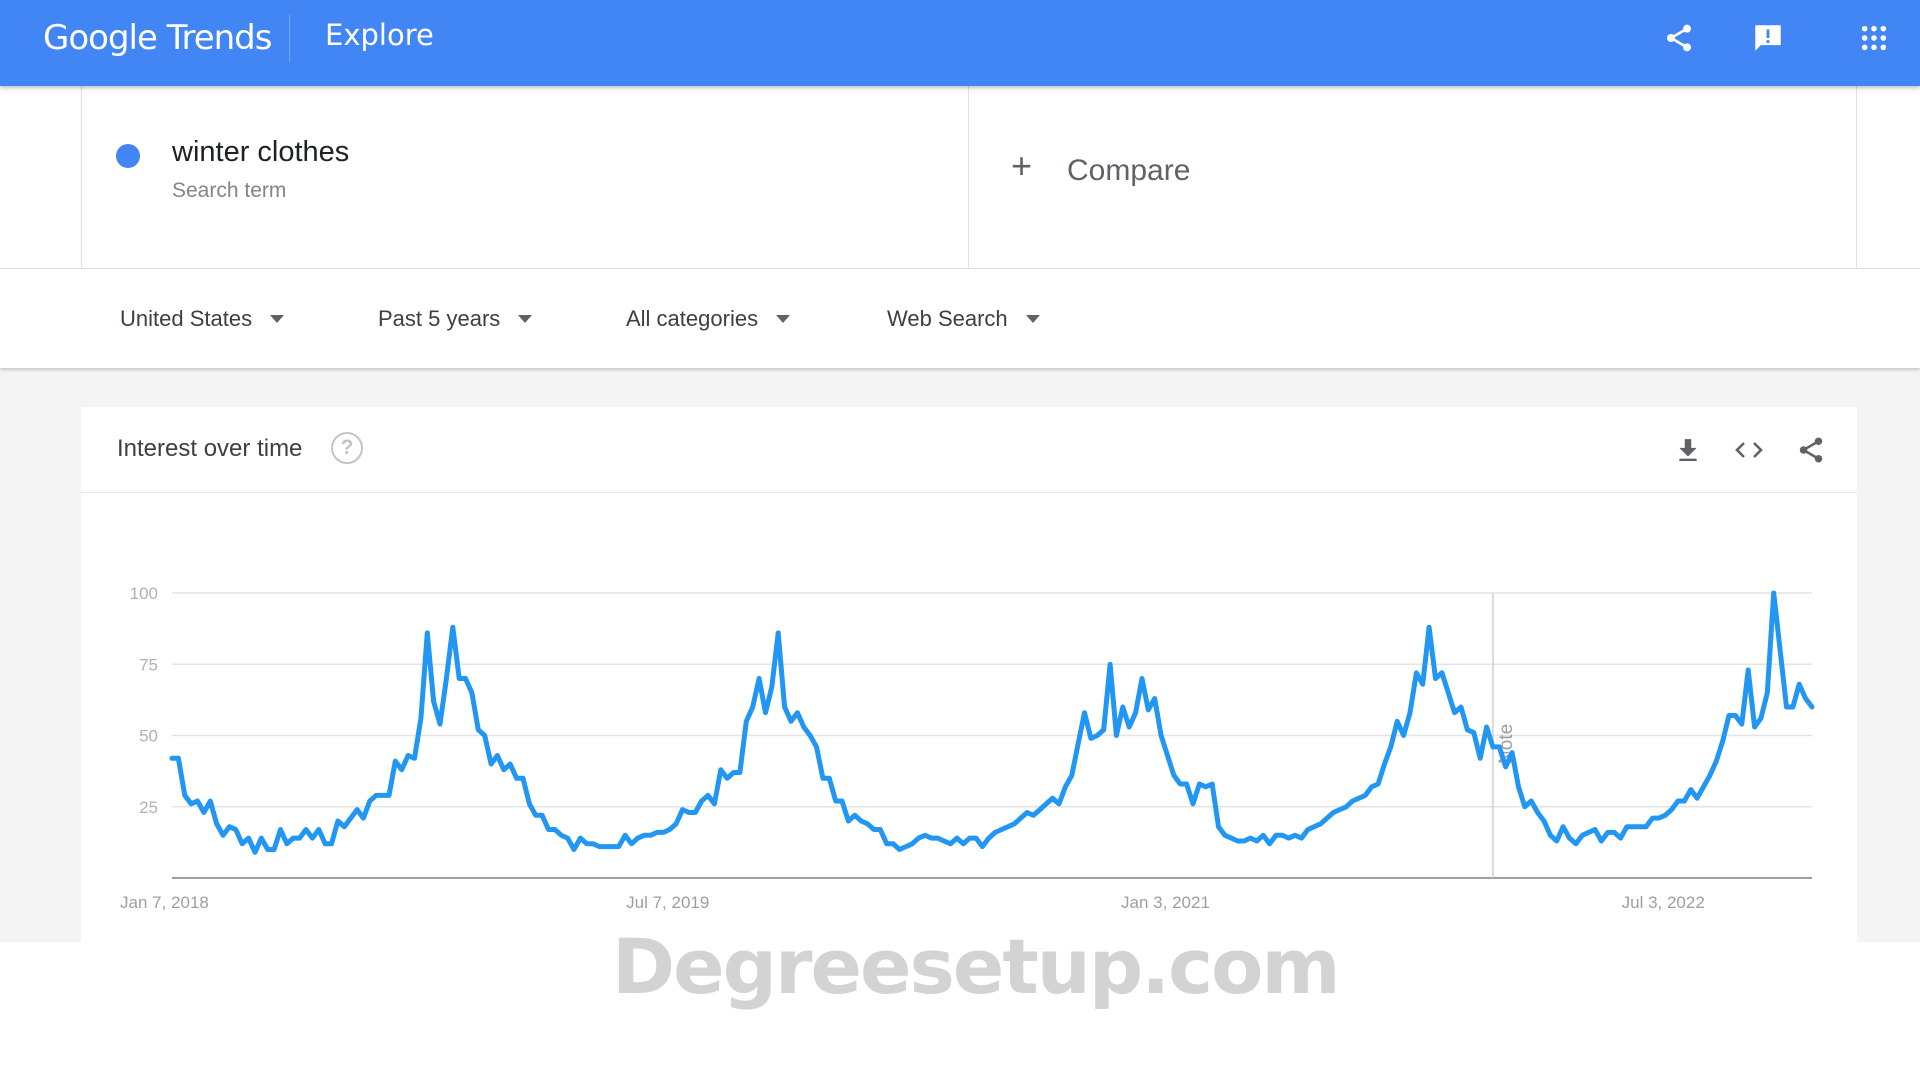 The width and height of the screenshot is (1920, 1080). What do you see at coordinates (1022, 165) in the screenshot?
I see `plus-icon: +` at bounding box center [1022, 165].